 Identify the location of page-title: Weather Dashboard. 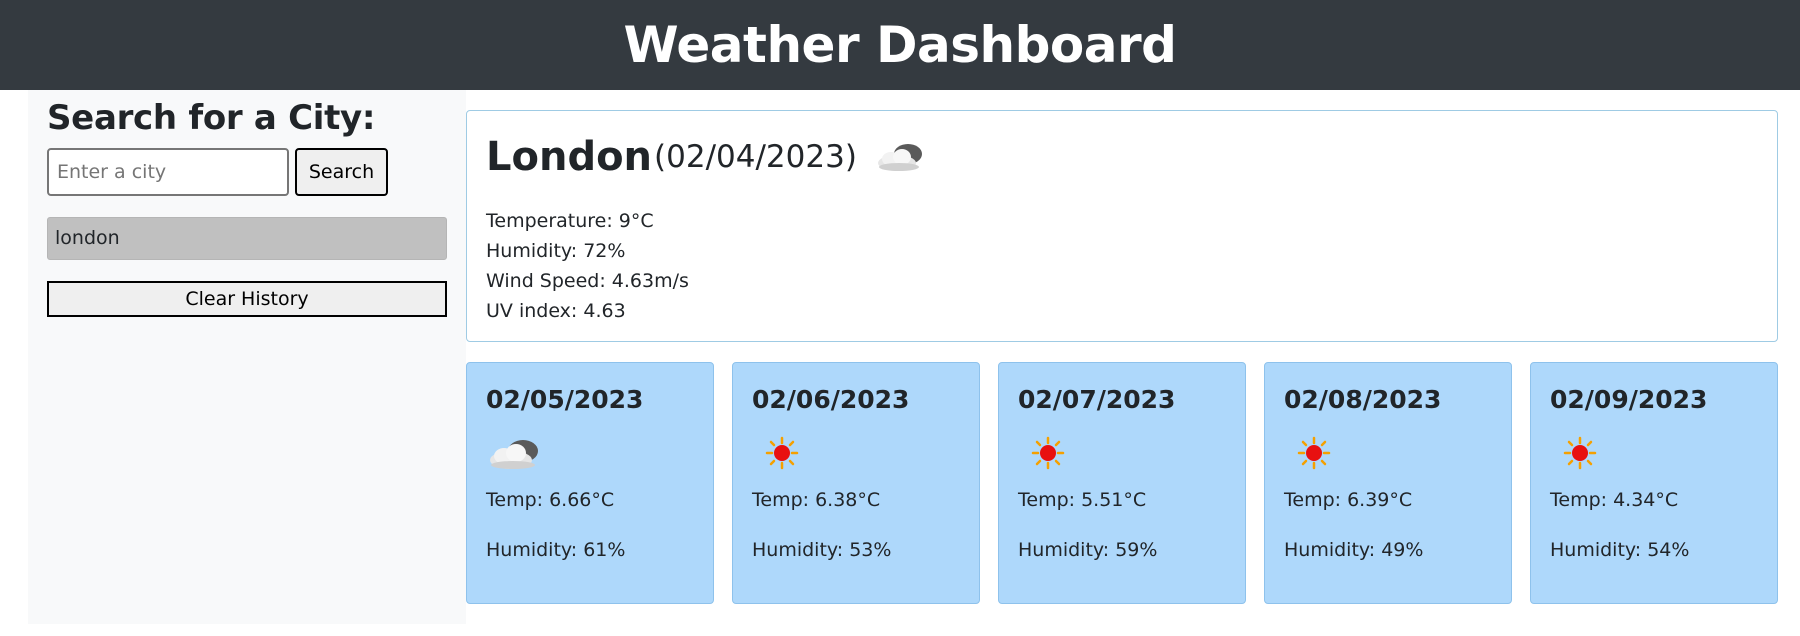
(900, 45).